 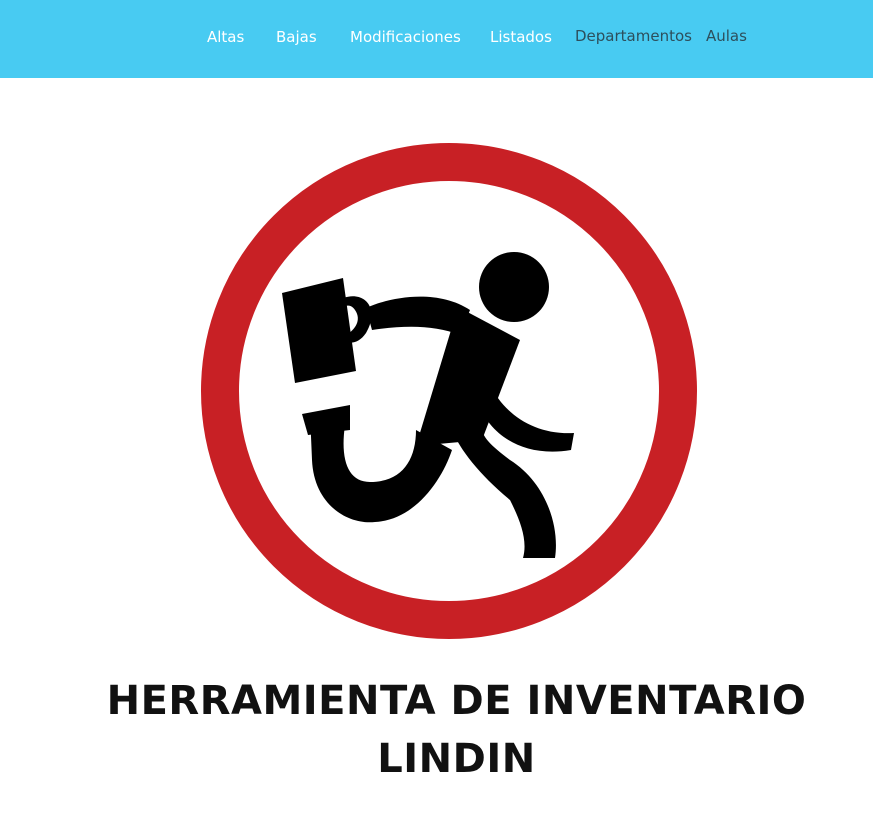 I want to click on nav-link-bajas: Bajas, so click(x=296, y=37).